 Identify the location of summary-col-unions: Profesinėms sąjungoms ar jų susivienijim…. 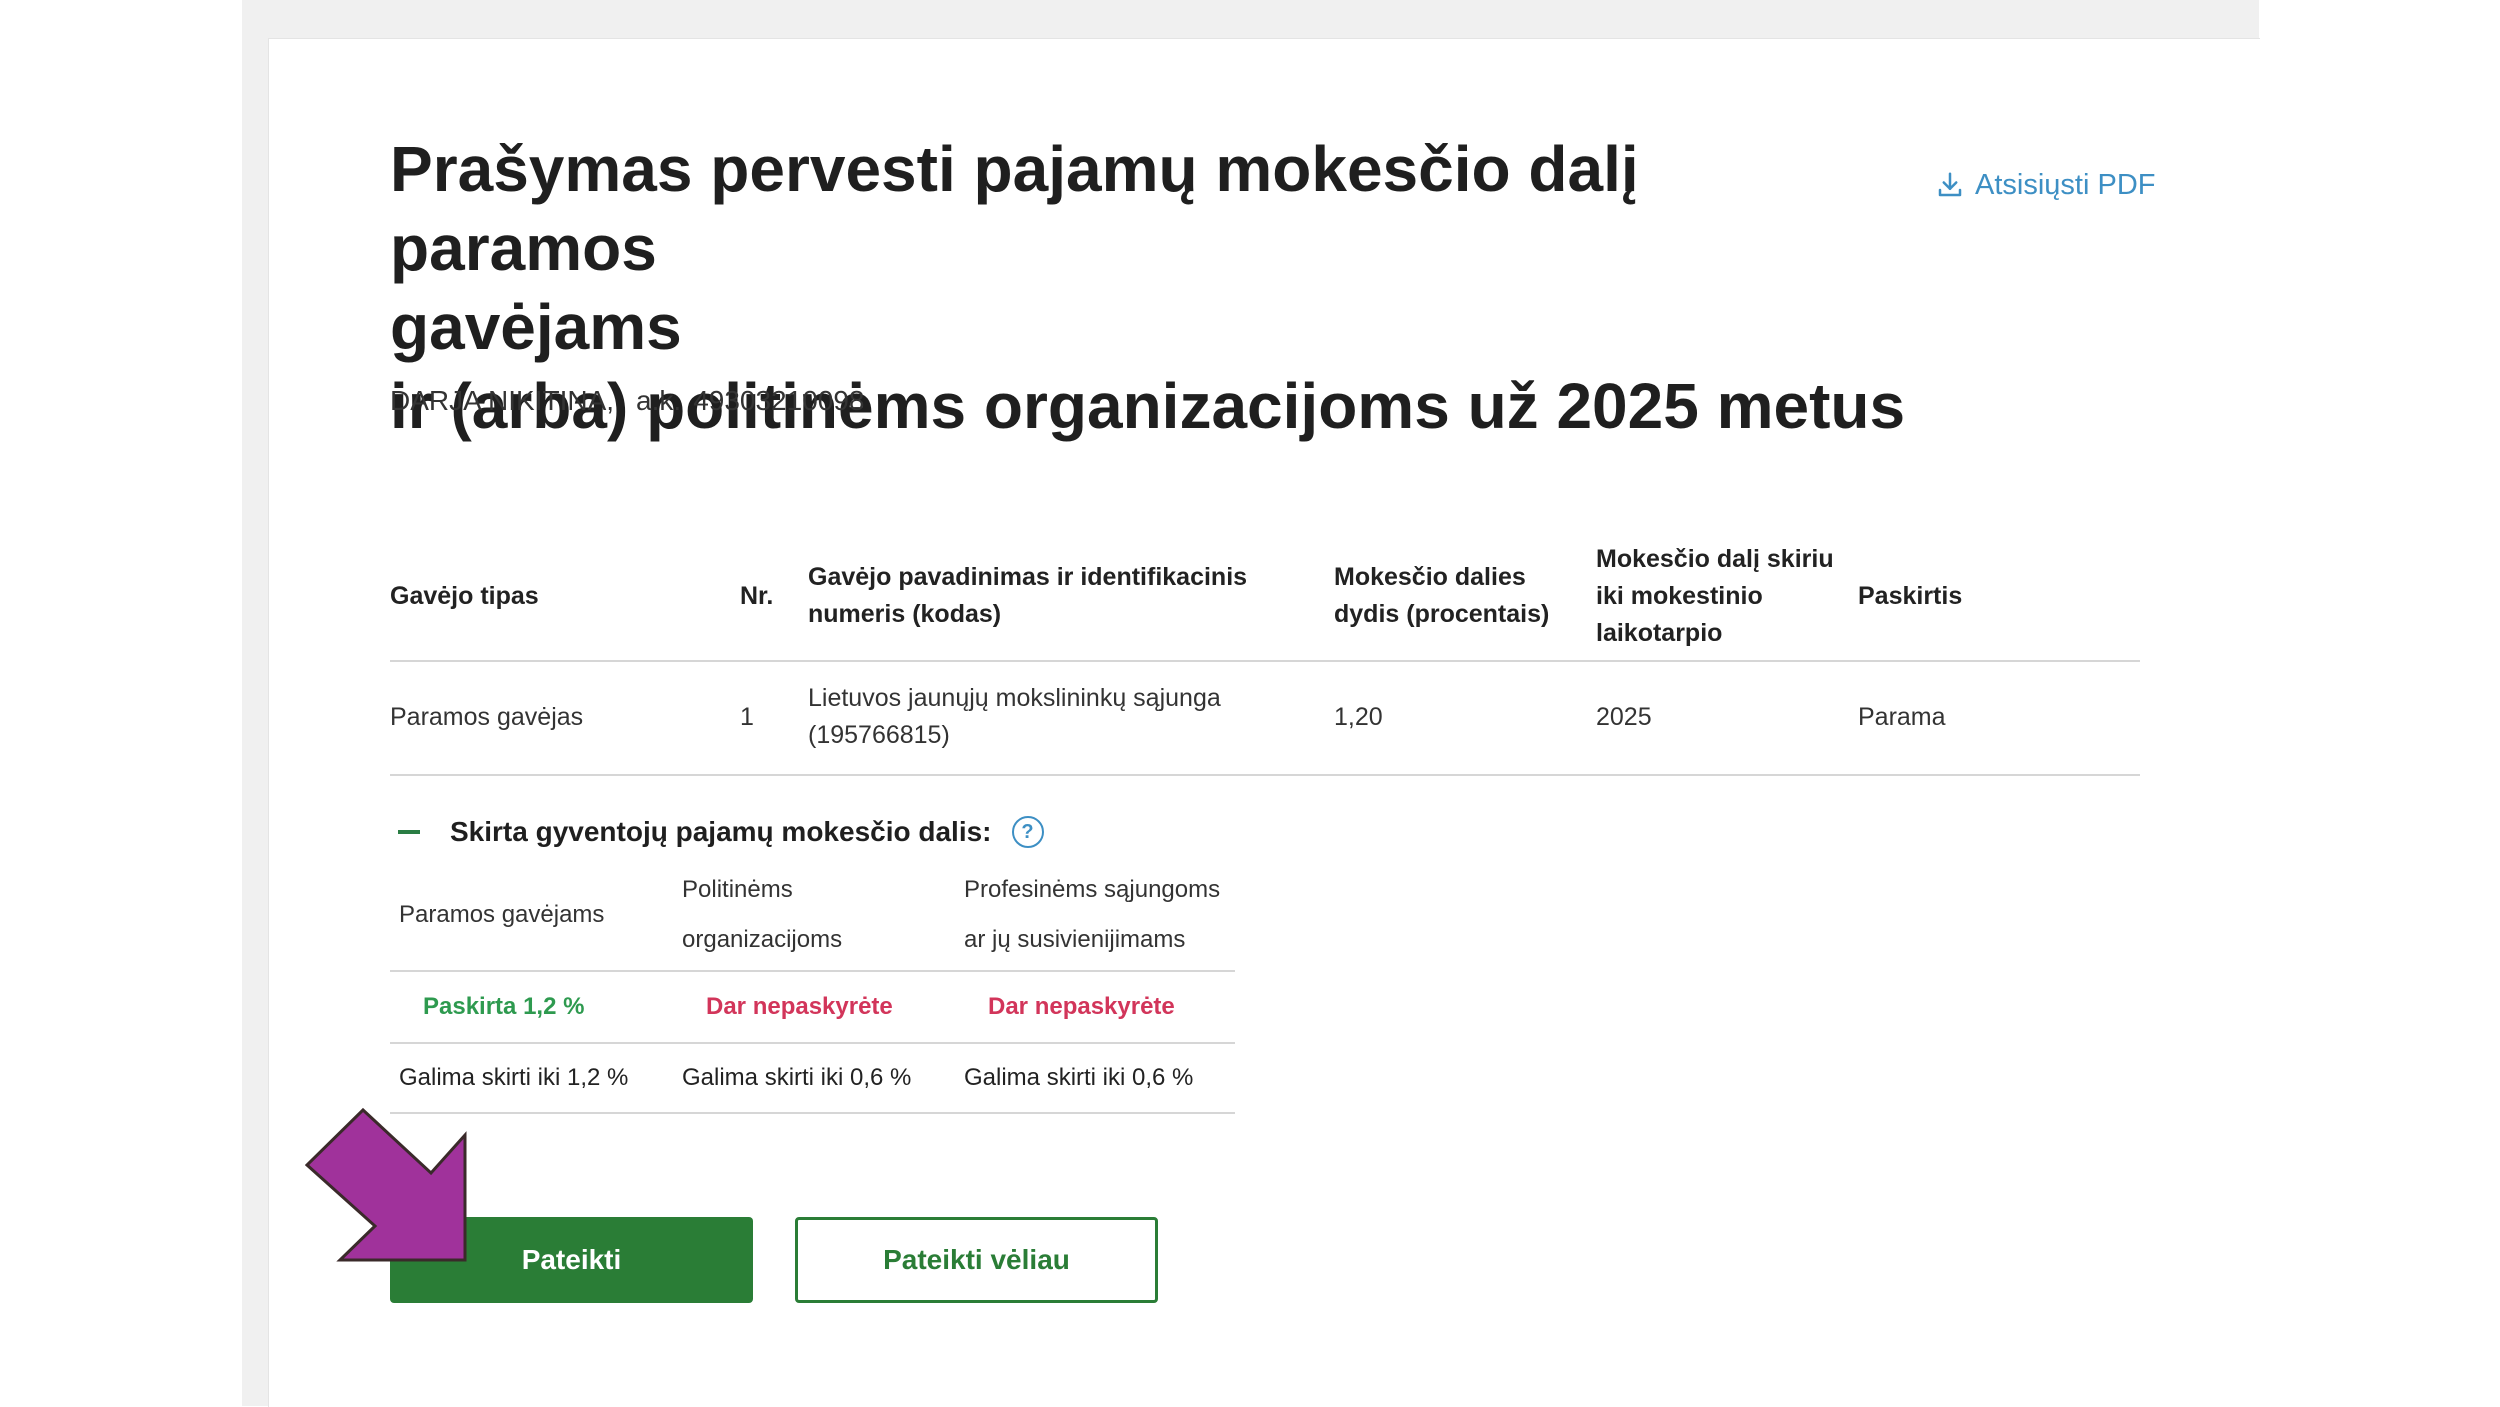
(1092, 914).